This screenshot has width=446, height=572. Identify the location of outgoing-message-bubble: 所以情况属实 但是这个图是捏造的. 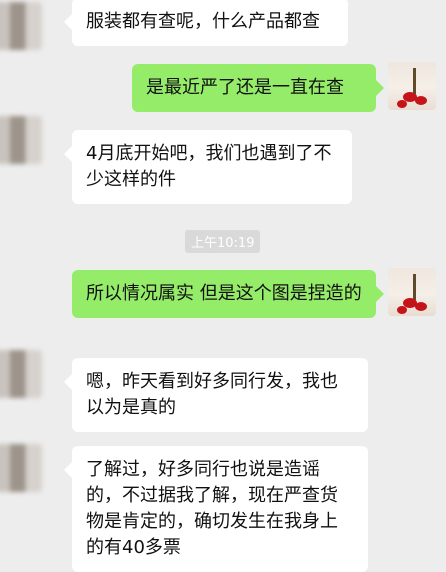
(228, 294).